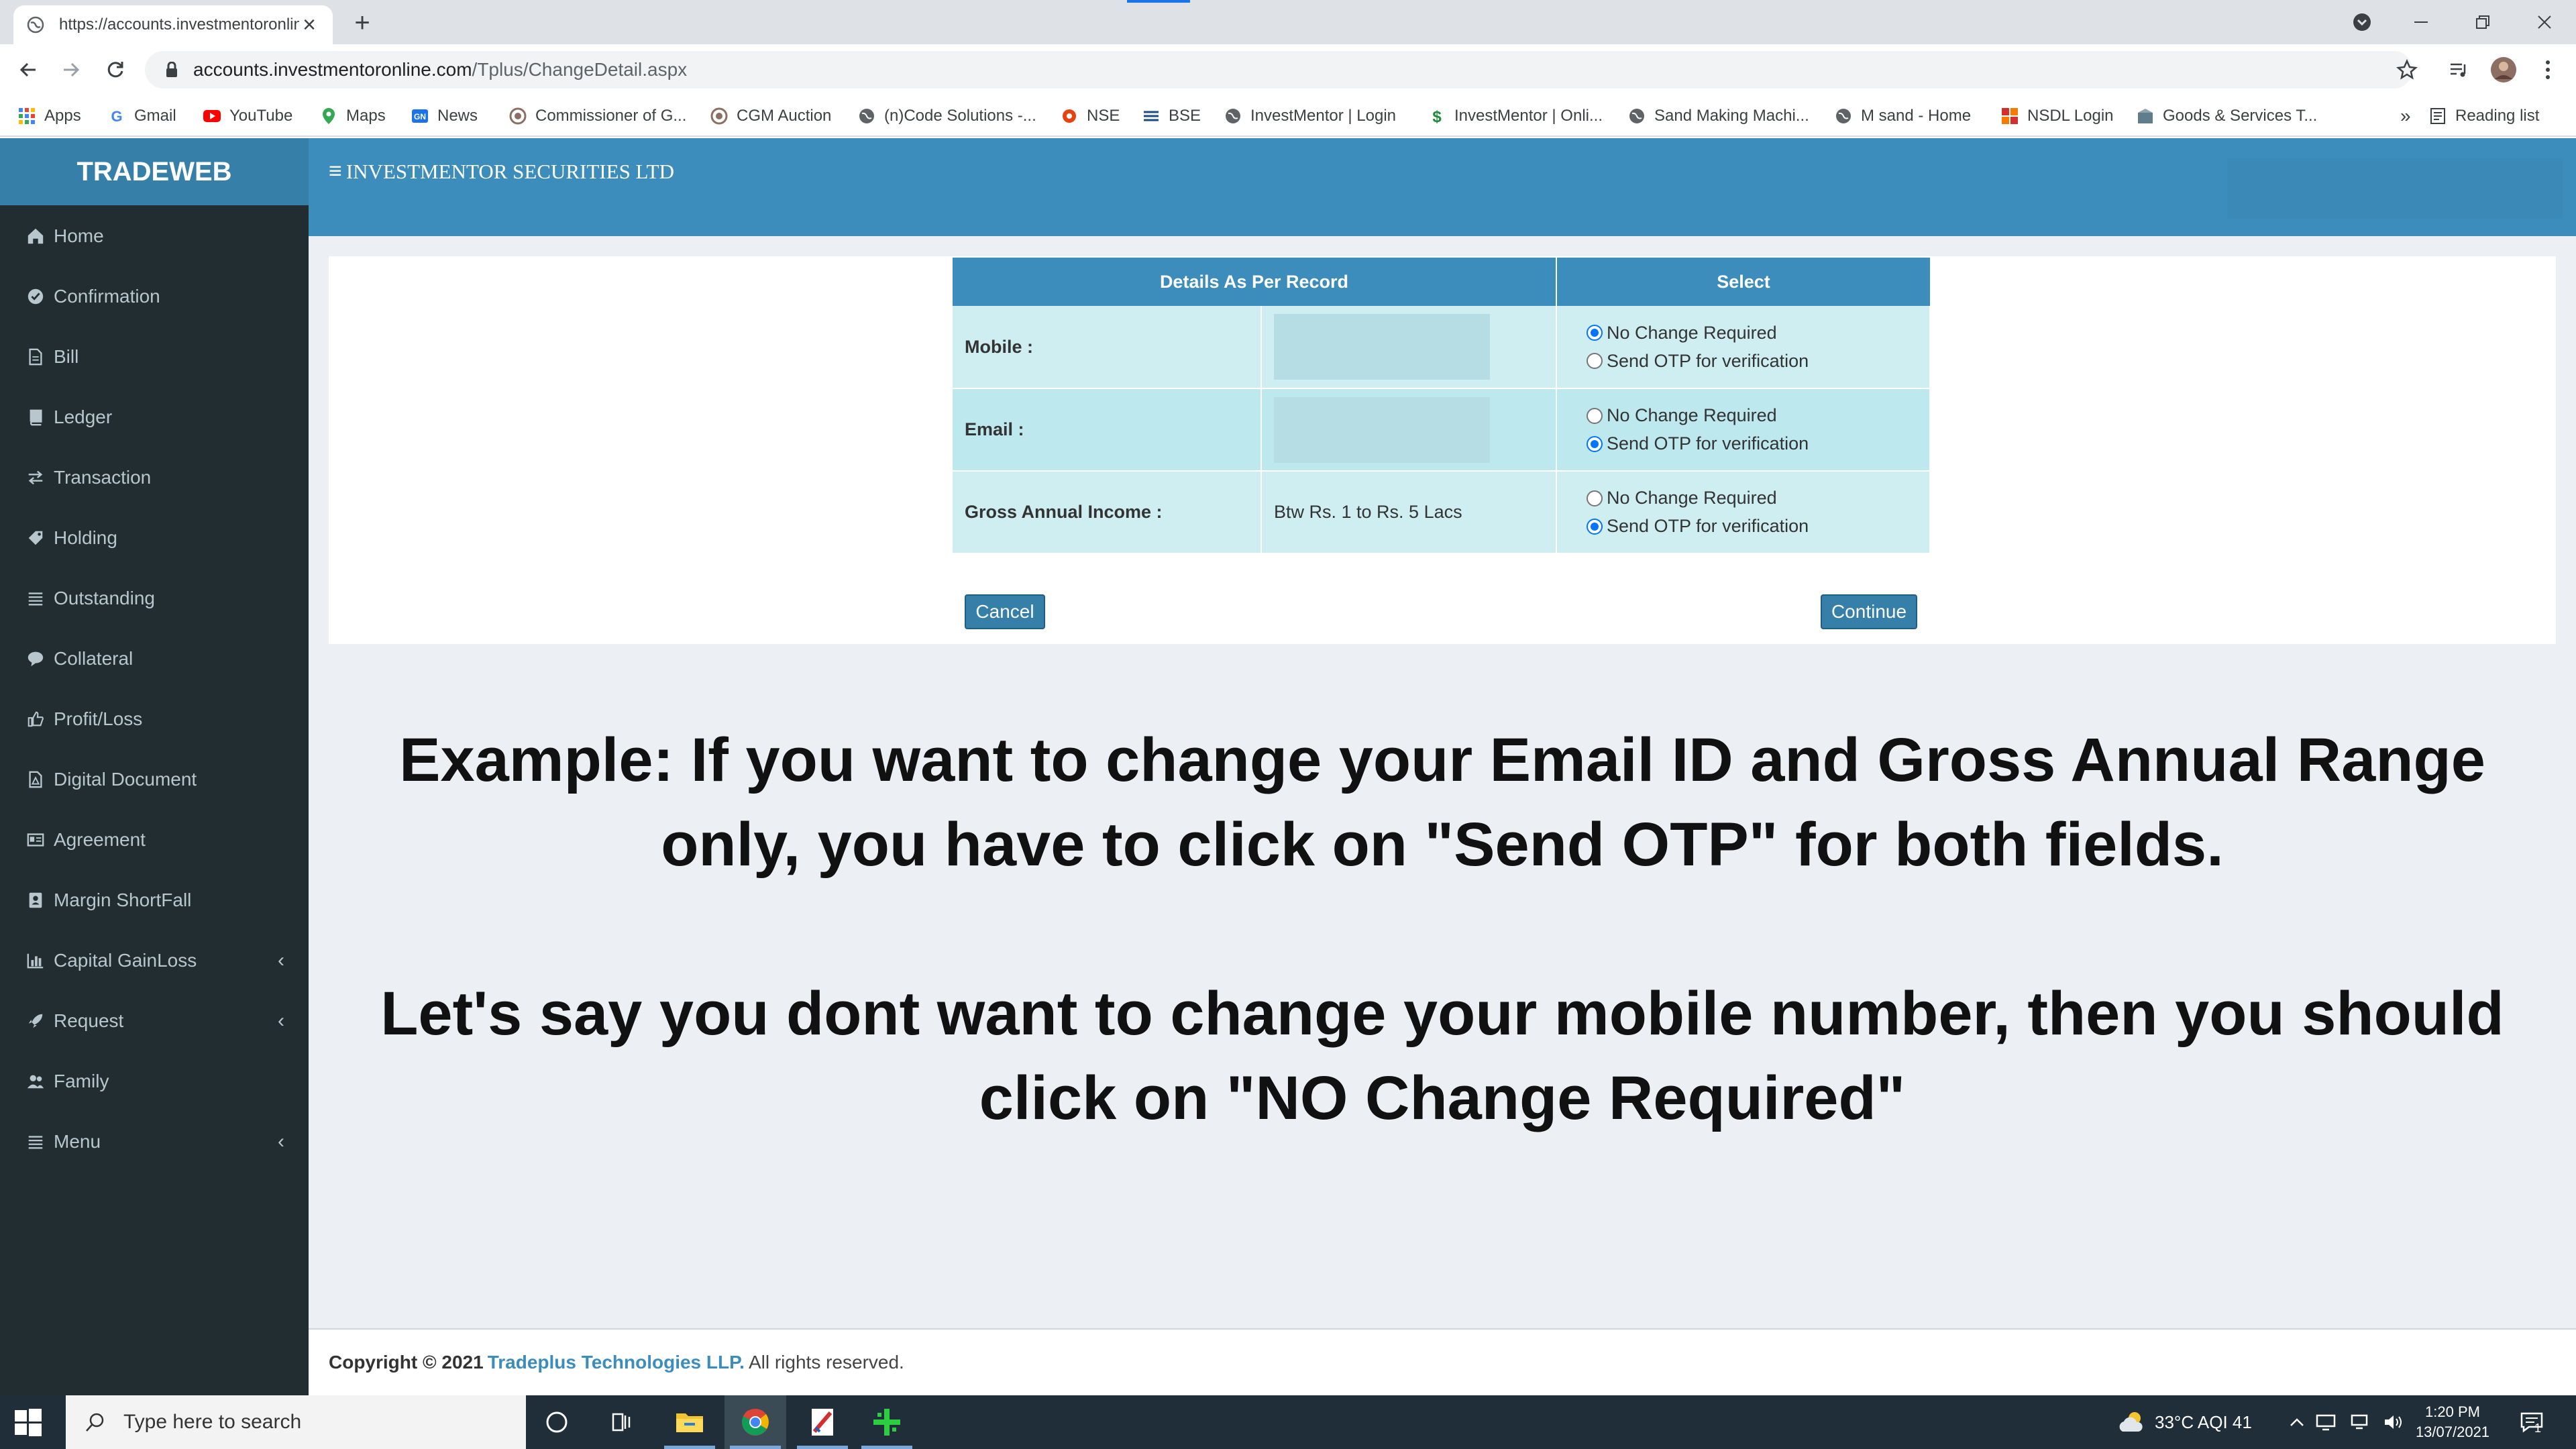  Describe the element at coordinates (35, 840) in the screenshot. I see `id-card-icon` at that location.